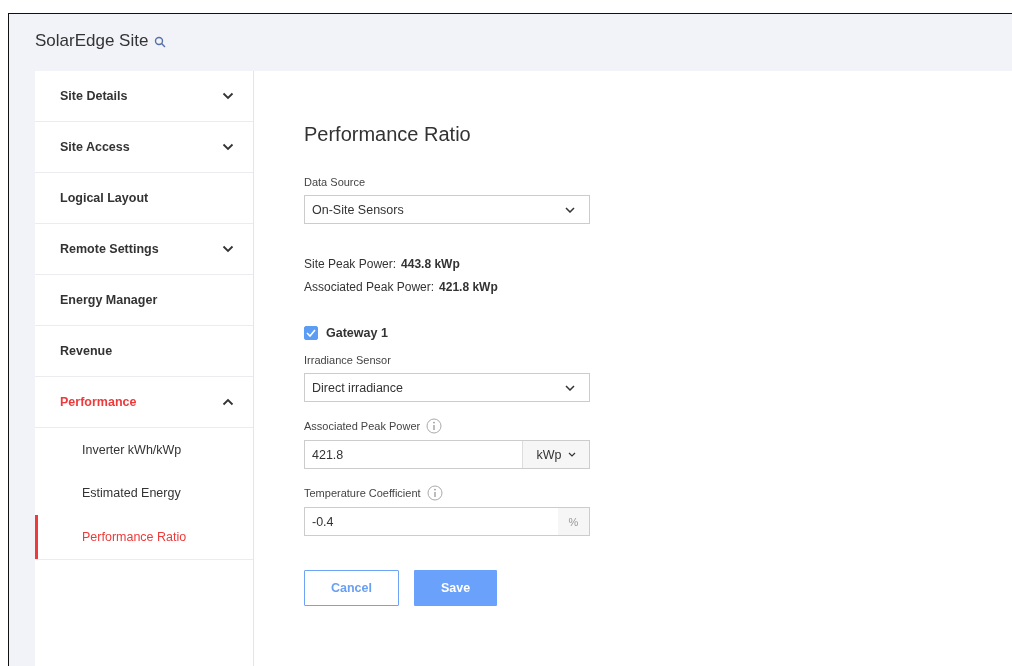  What do you see at coordinates (144, 96) in the screenshot?
I see `nav-item: Site Details` at bounding box center [144, 96].